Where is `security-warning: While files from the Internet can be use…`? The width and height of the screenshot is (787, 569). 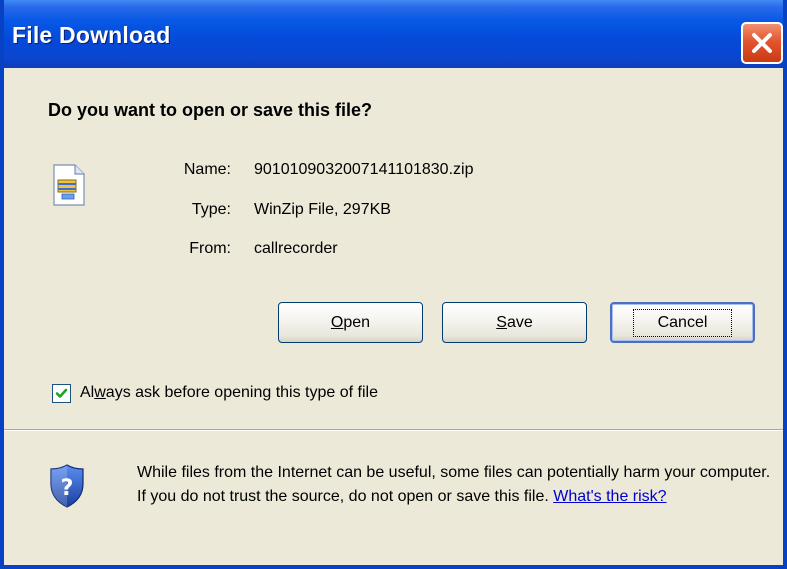
security-warning: While files from the Internet can be use… is located at coordinates (457, 485).